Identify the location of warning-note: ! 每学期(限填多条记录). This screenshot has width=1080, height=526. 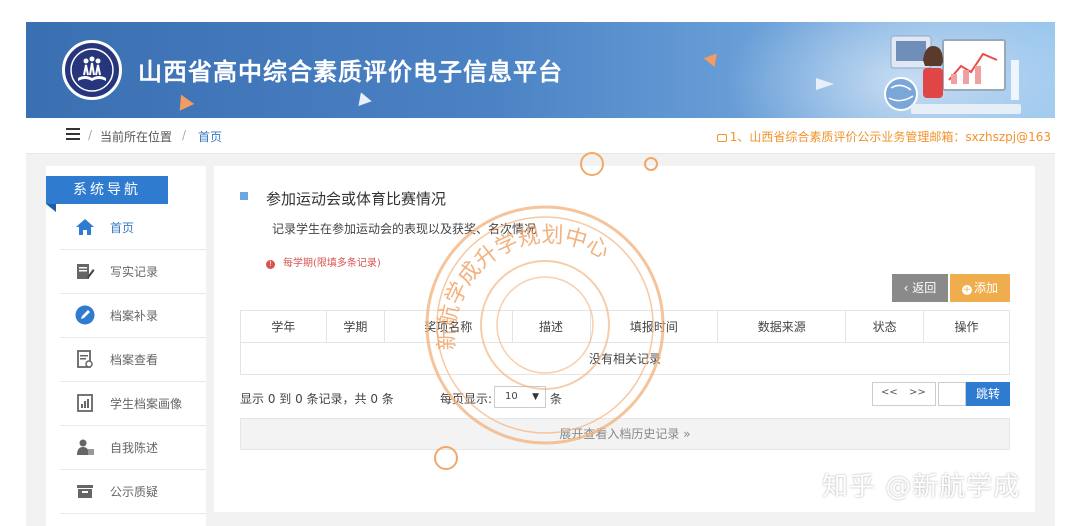
(323, 261).